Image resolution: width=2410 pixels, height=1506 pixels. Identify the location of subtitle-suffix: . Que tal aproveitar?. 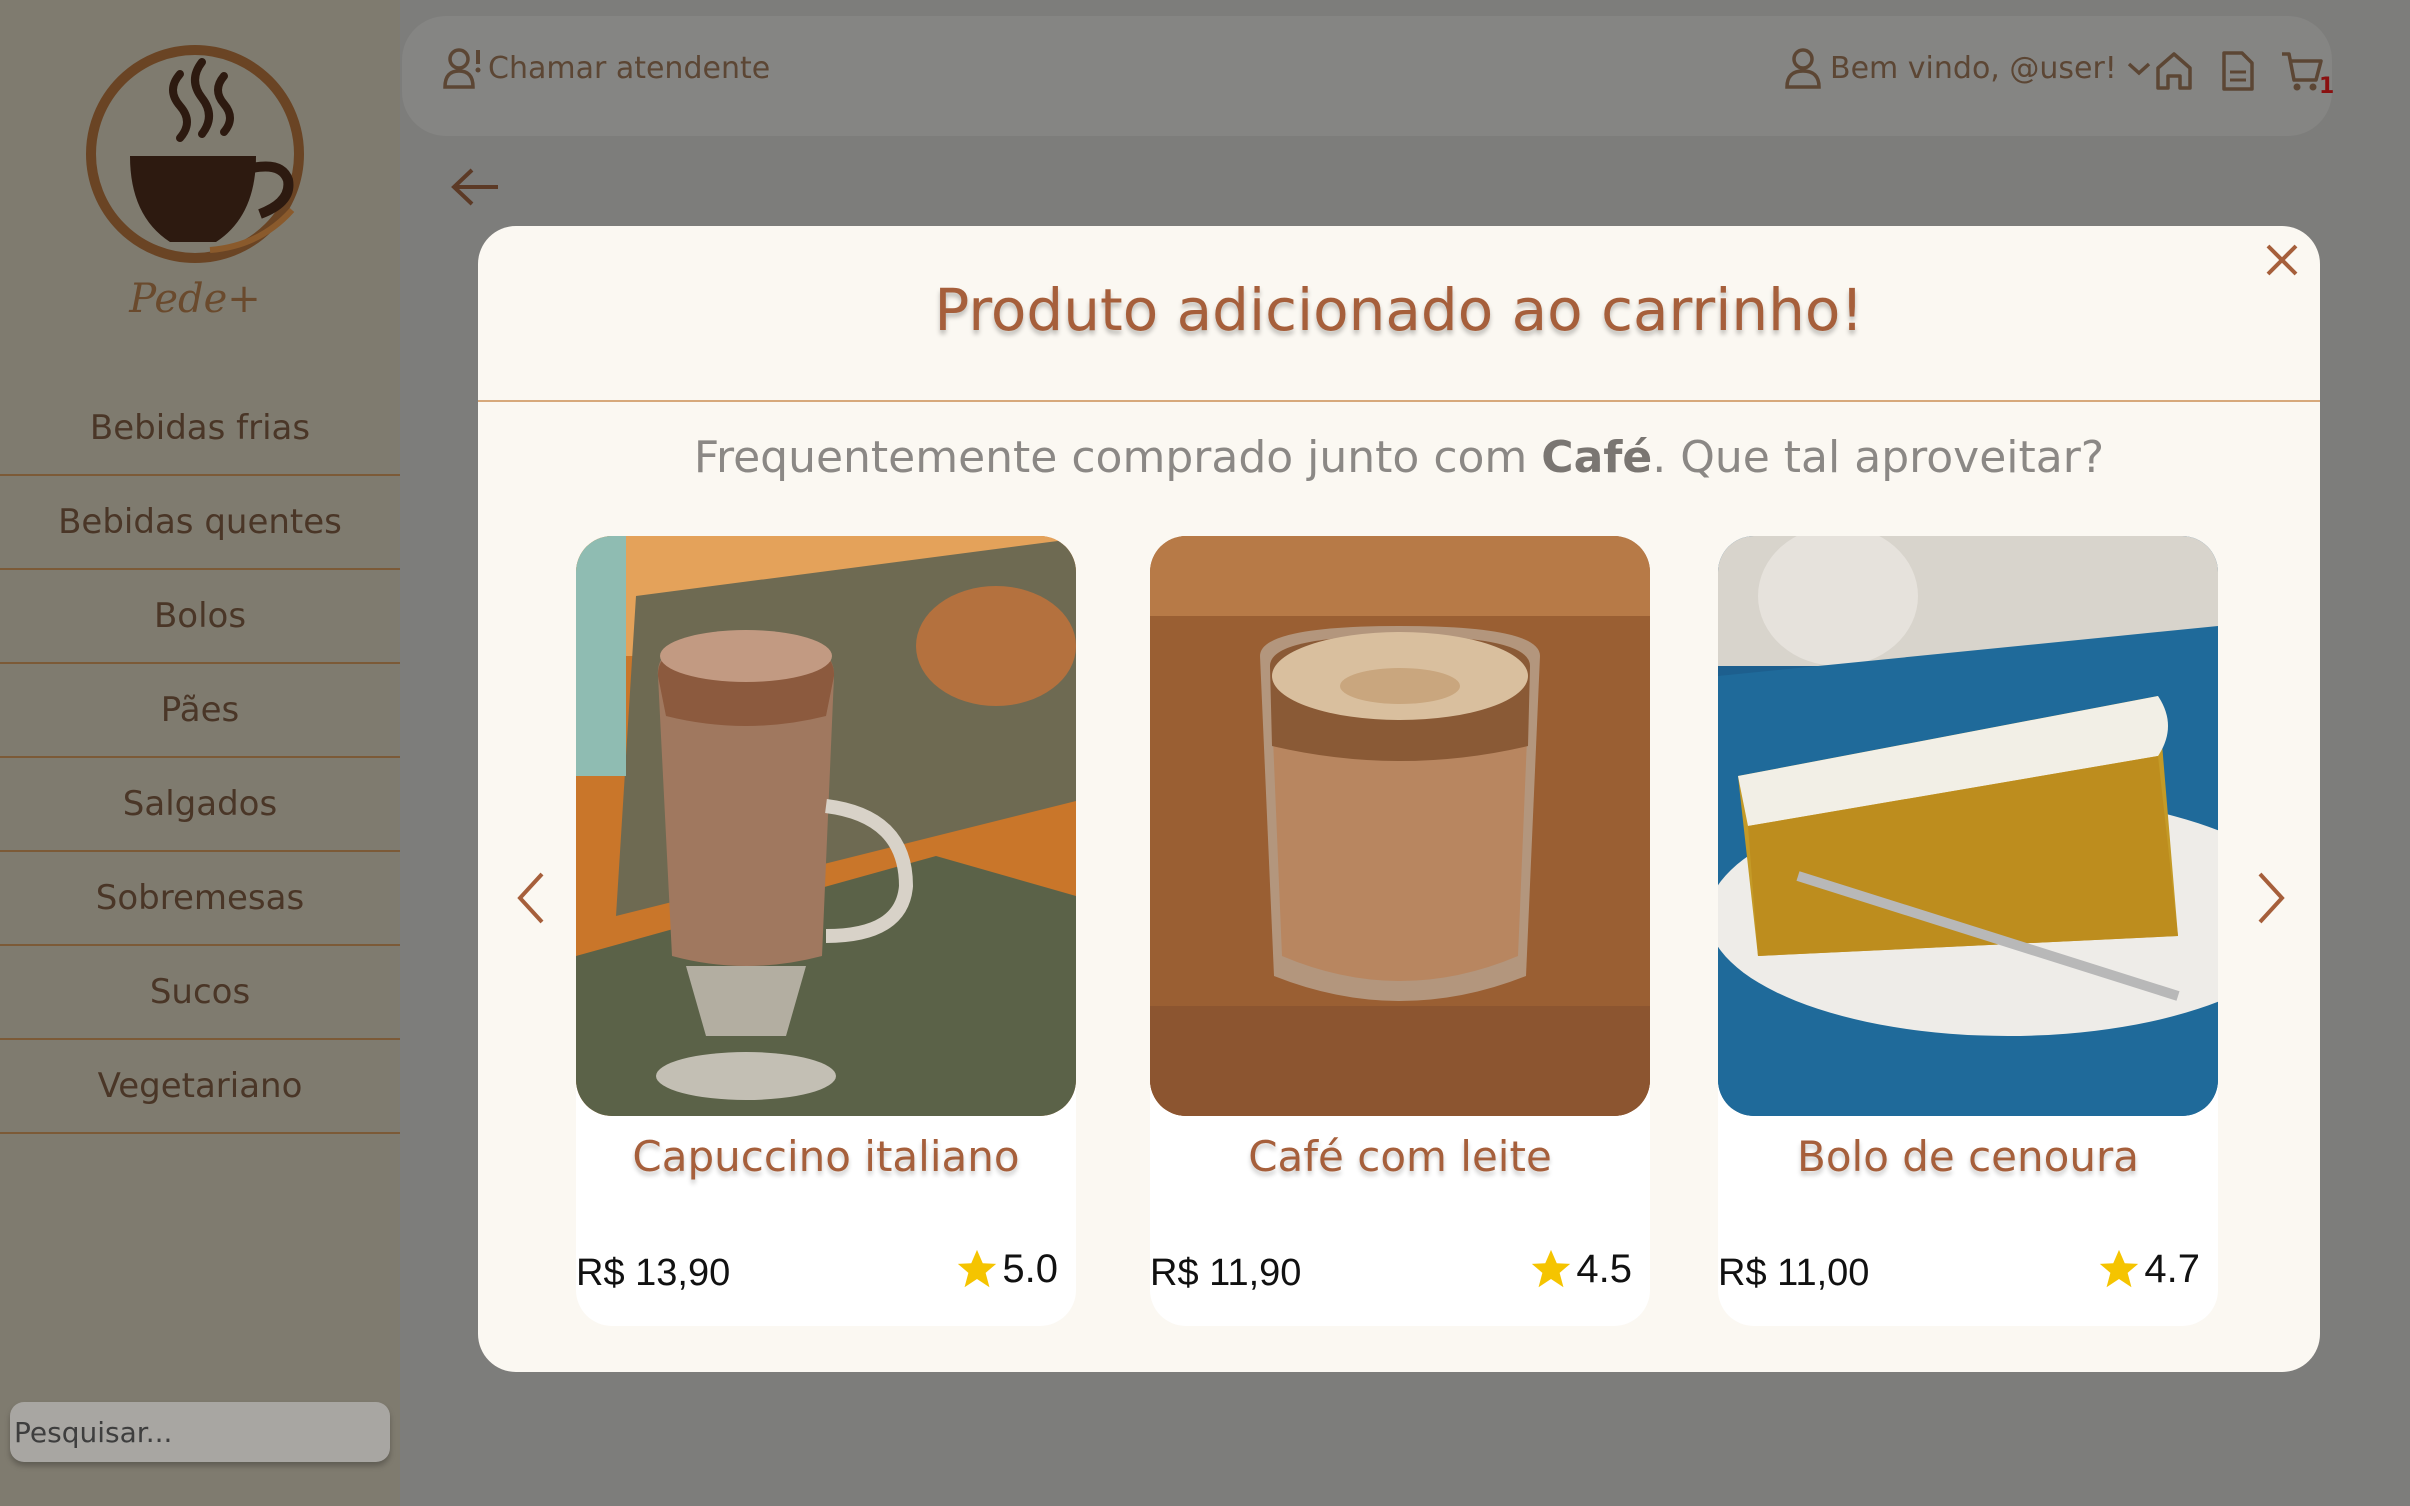
(1878, 457).